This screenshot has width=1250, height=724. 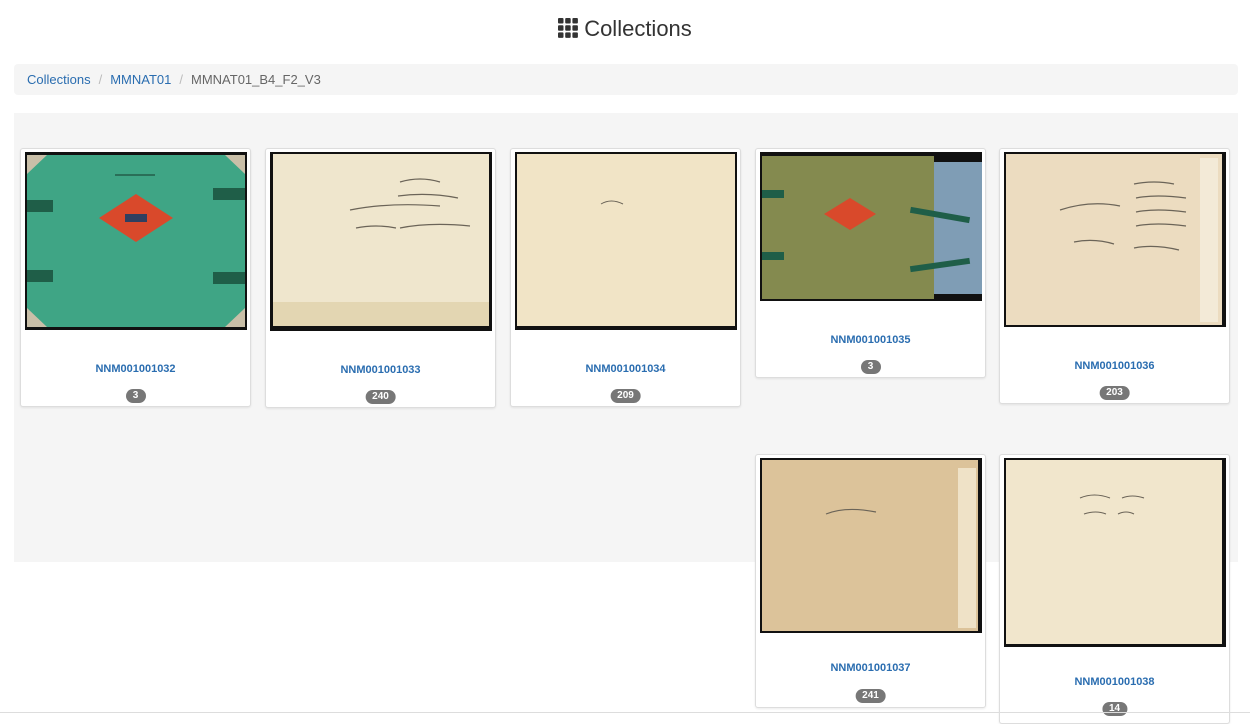 I want to click on collection-card: NNM001001036 203, so click(x=1114, y=276).